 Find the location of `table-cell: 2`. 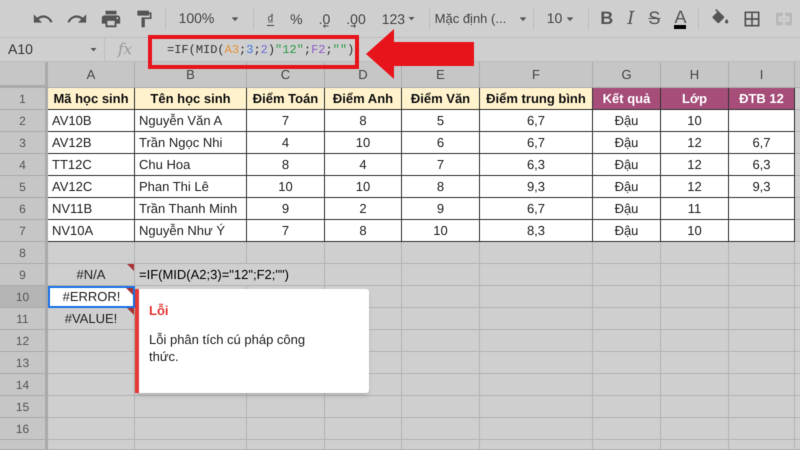

table-cell: 2 is located at coordinates (363, 209).